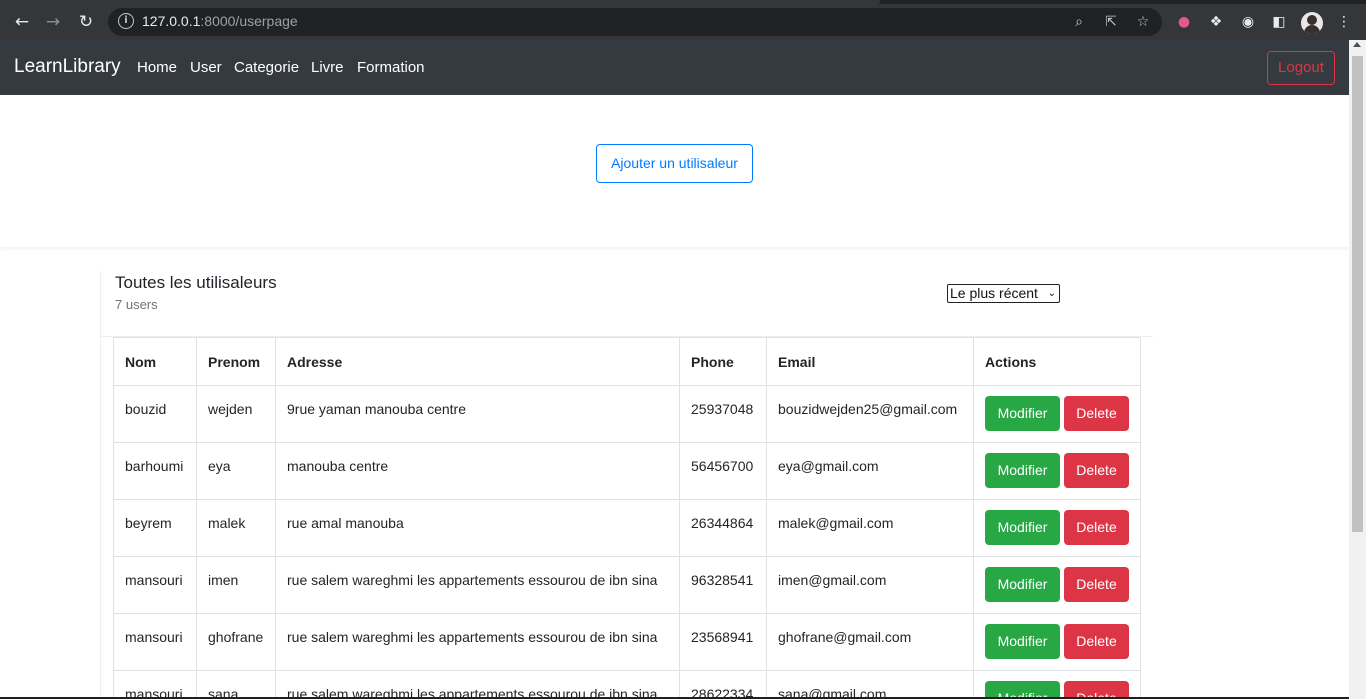 This screenshot has height=699, width=1366. I want to click on column-header-adresse: Adresse, so click(477, 361).